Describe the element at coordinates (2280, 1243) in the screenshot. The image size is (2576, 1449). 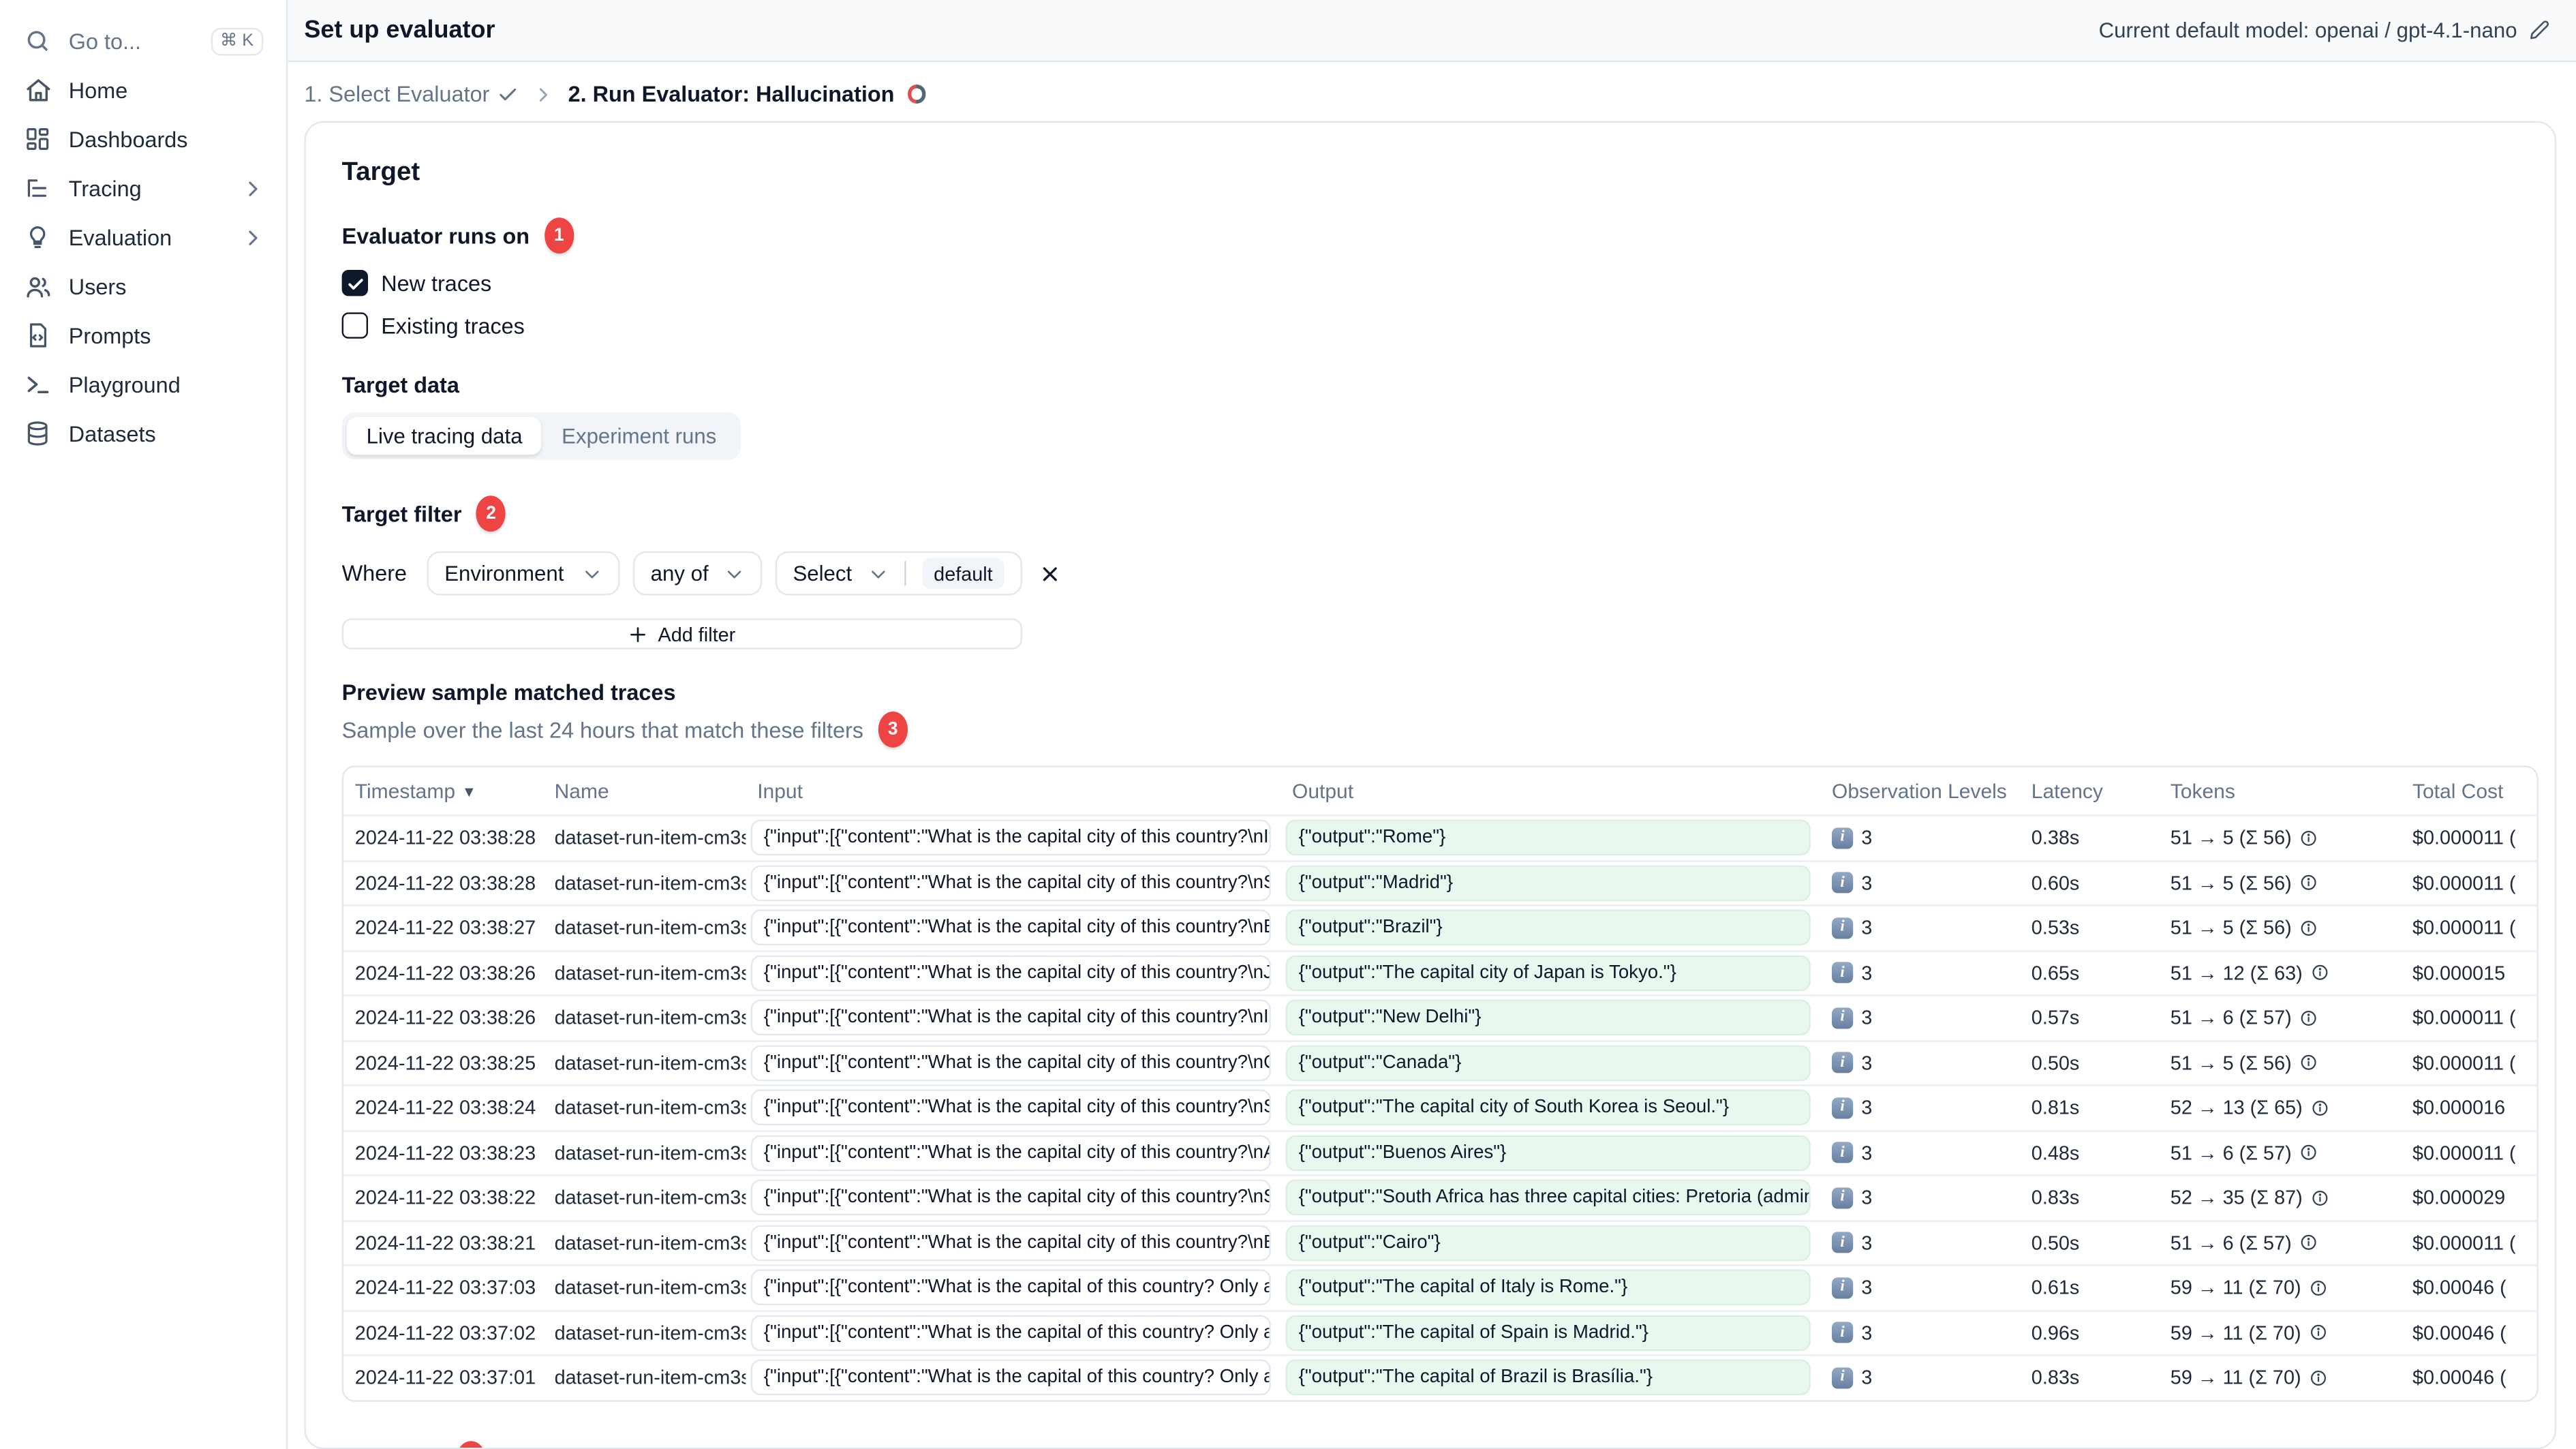
I see `cell-tokens: 51 → 6 (Σ 57)` at that location.